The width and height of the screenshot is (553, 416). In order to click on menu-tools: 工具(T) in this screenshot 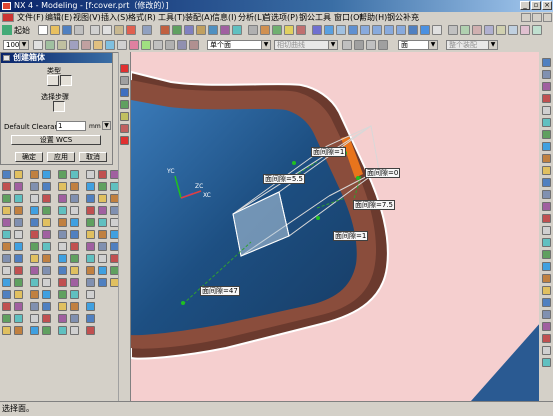, I will do `click(171, 17)`.